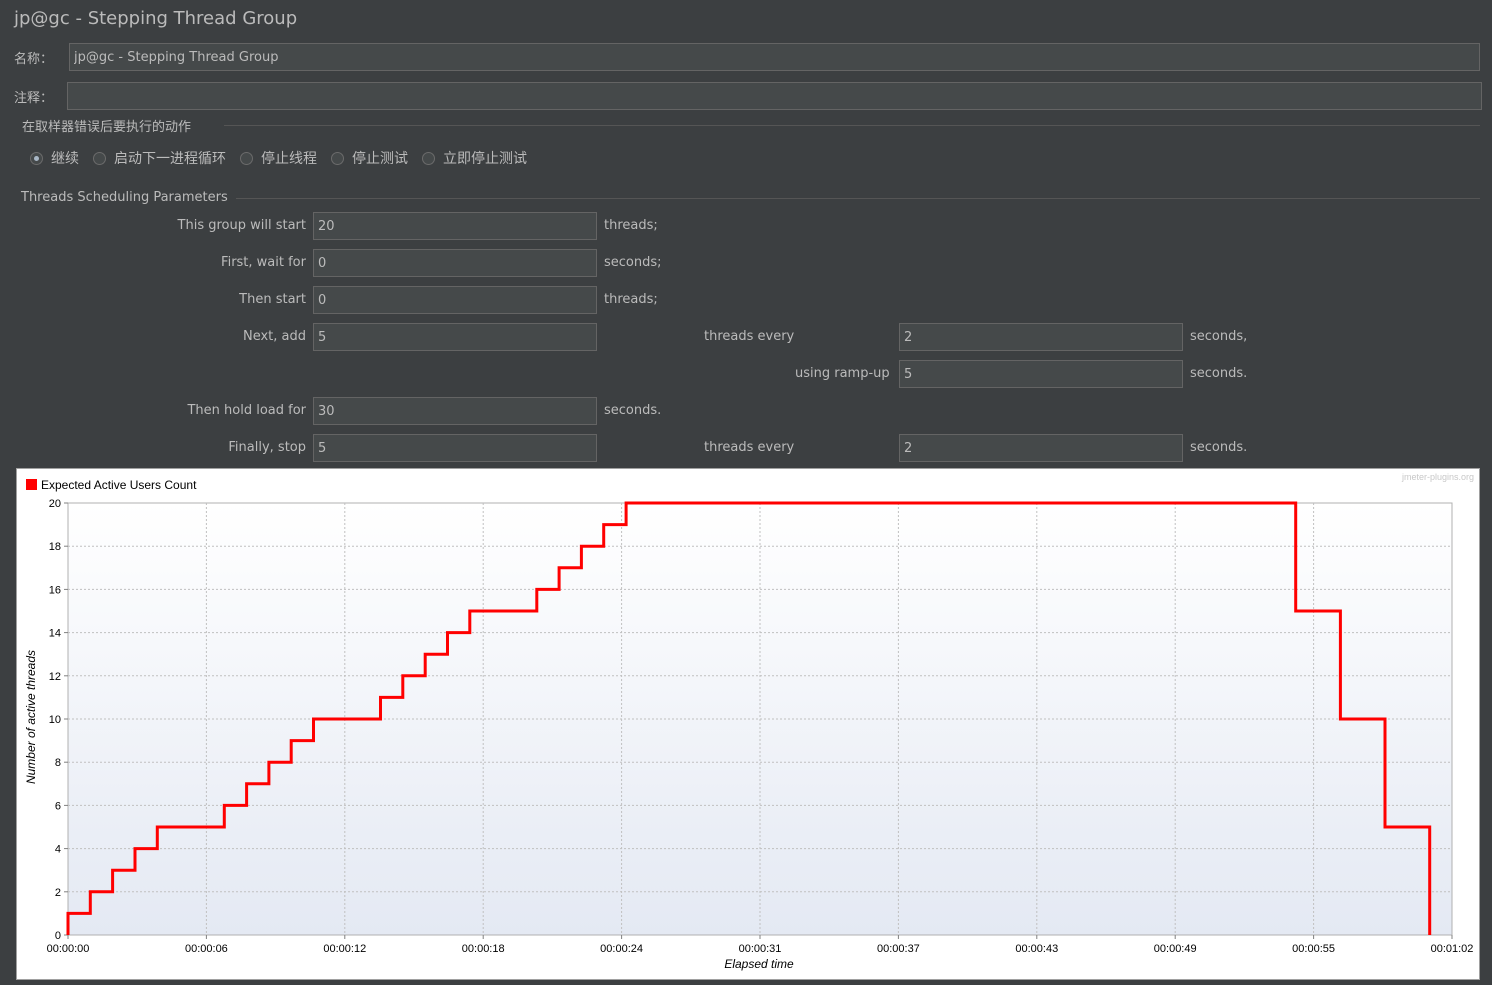  I want to click on radio-continue: 继续, so click(54, 158).